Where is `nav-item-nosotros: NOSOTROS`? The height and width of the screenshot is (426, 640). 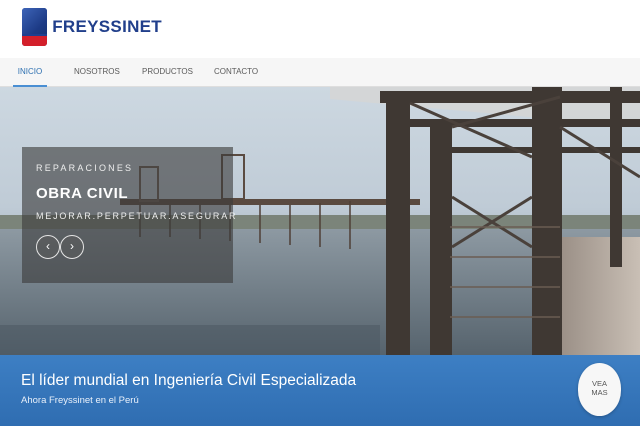 nav-item-nosotros: NOSOTROS is located at coordinates (97, 72).